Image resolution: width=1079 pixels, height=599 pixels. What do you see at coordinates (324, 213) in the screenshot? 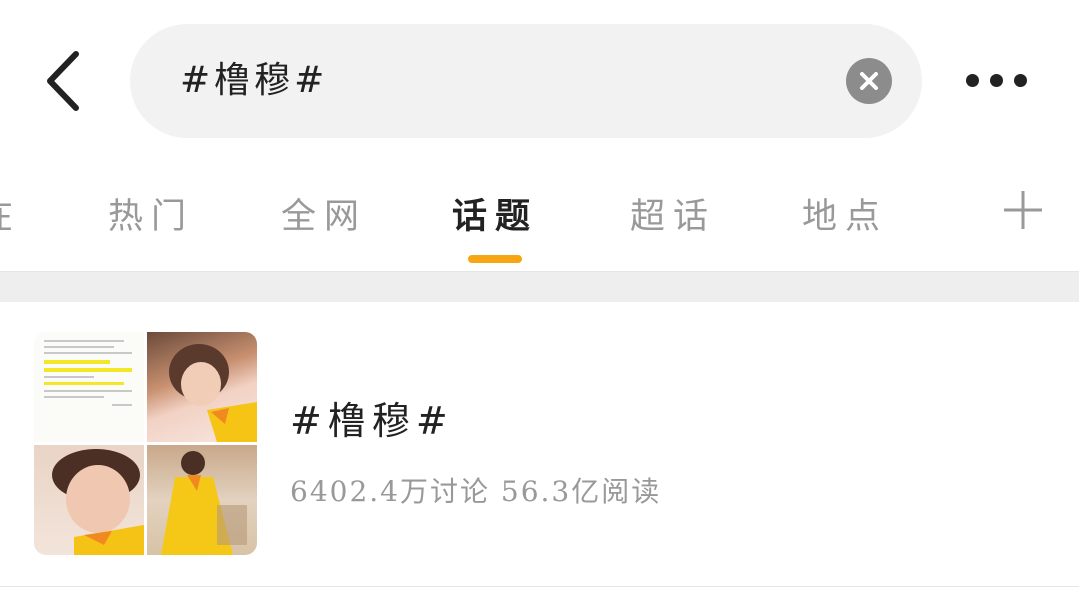
I see `tab-web: 全网` at bounding box center [324, 213].